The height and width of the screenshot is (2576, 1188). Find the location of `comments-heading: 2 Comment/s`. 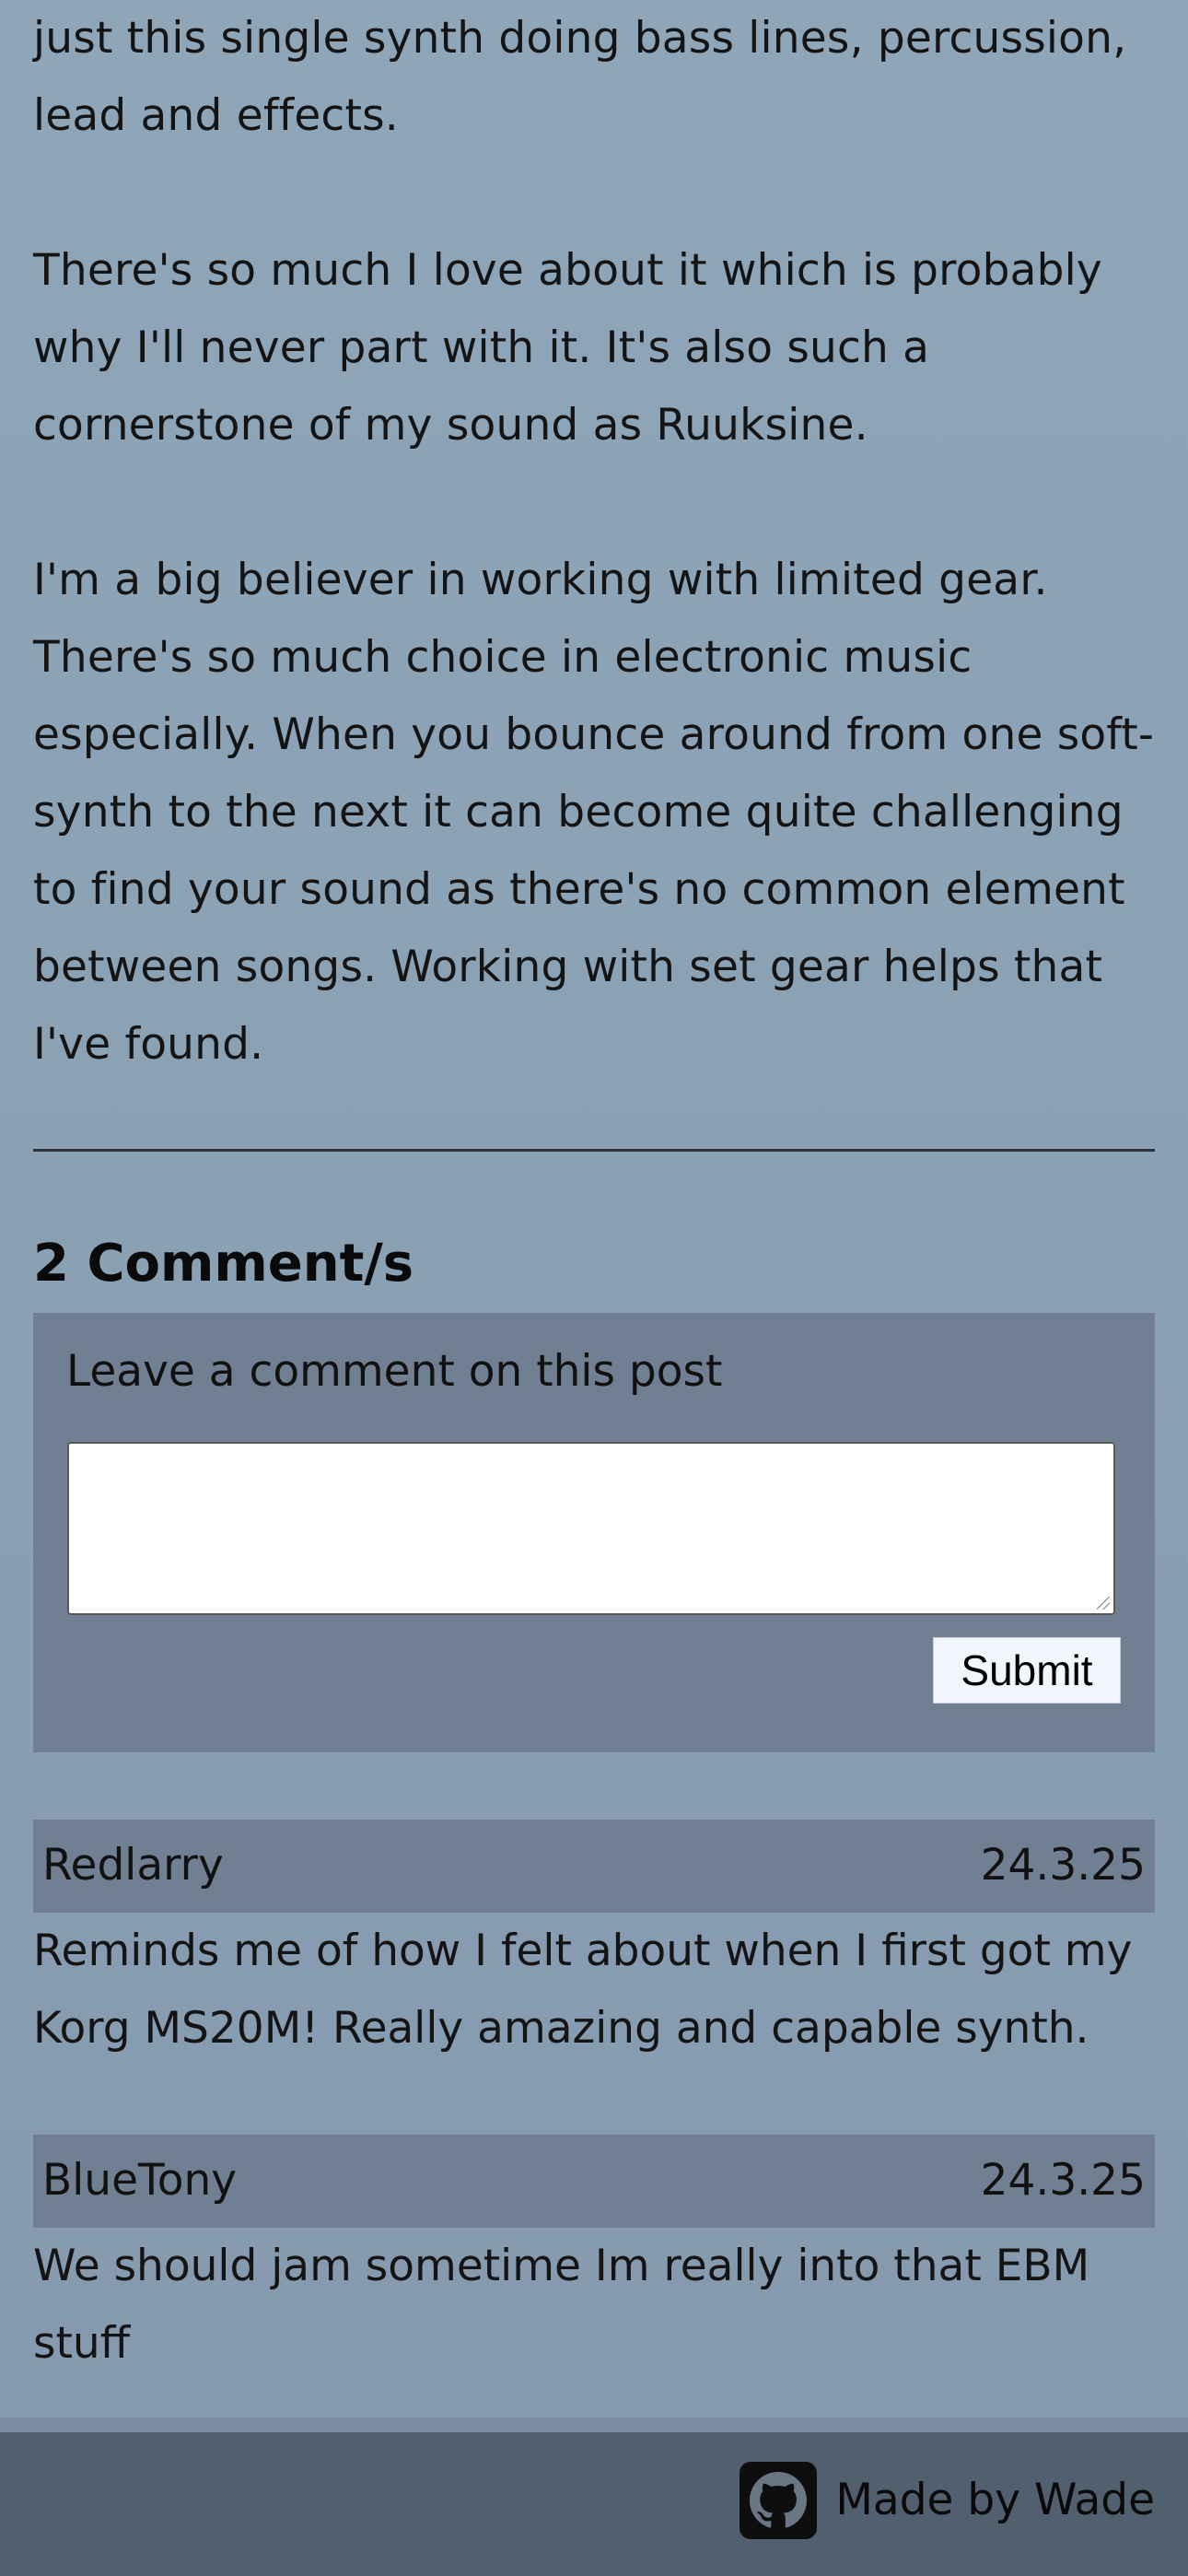

comments-heading: 2 Comment/s is located at coordinates (223, 1264).